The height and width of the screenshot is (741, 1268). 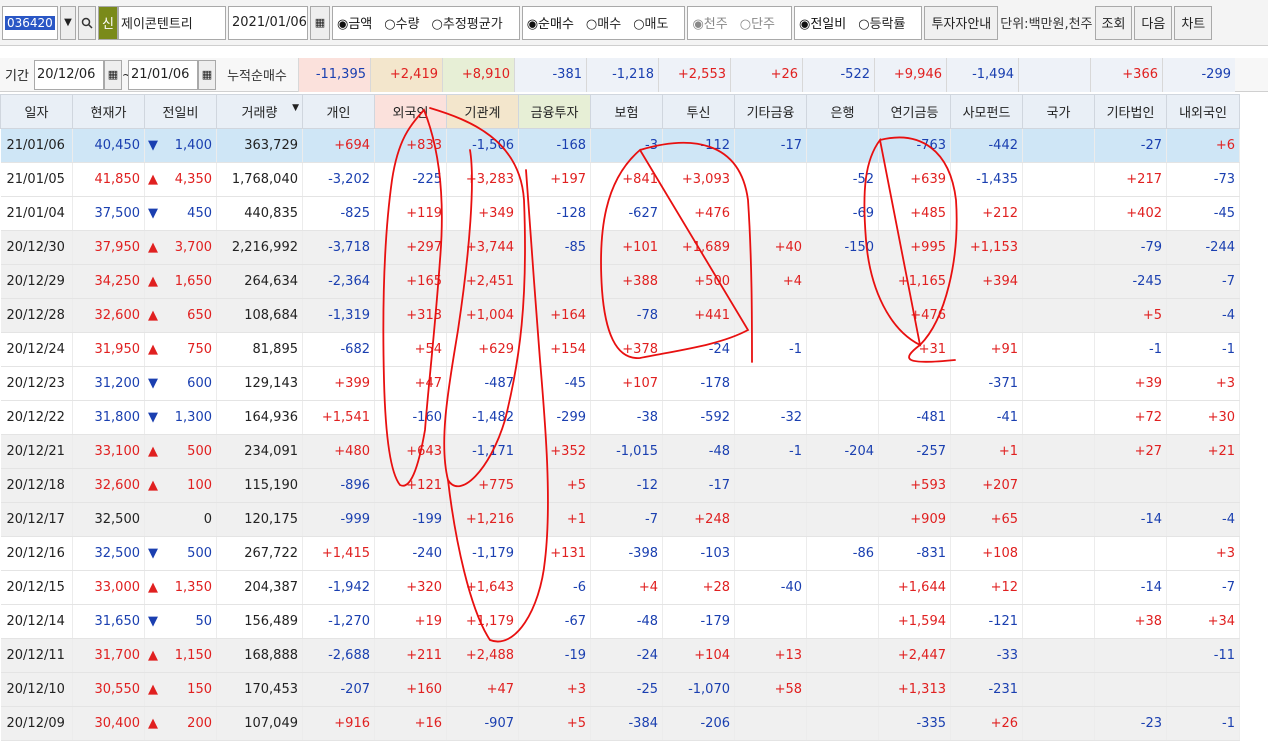 I want to click on stock-code-value: 036420, so click(x=30, y=22).